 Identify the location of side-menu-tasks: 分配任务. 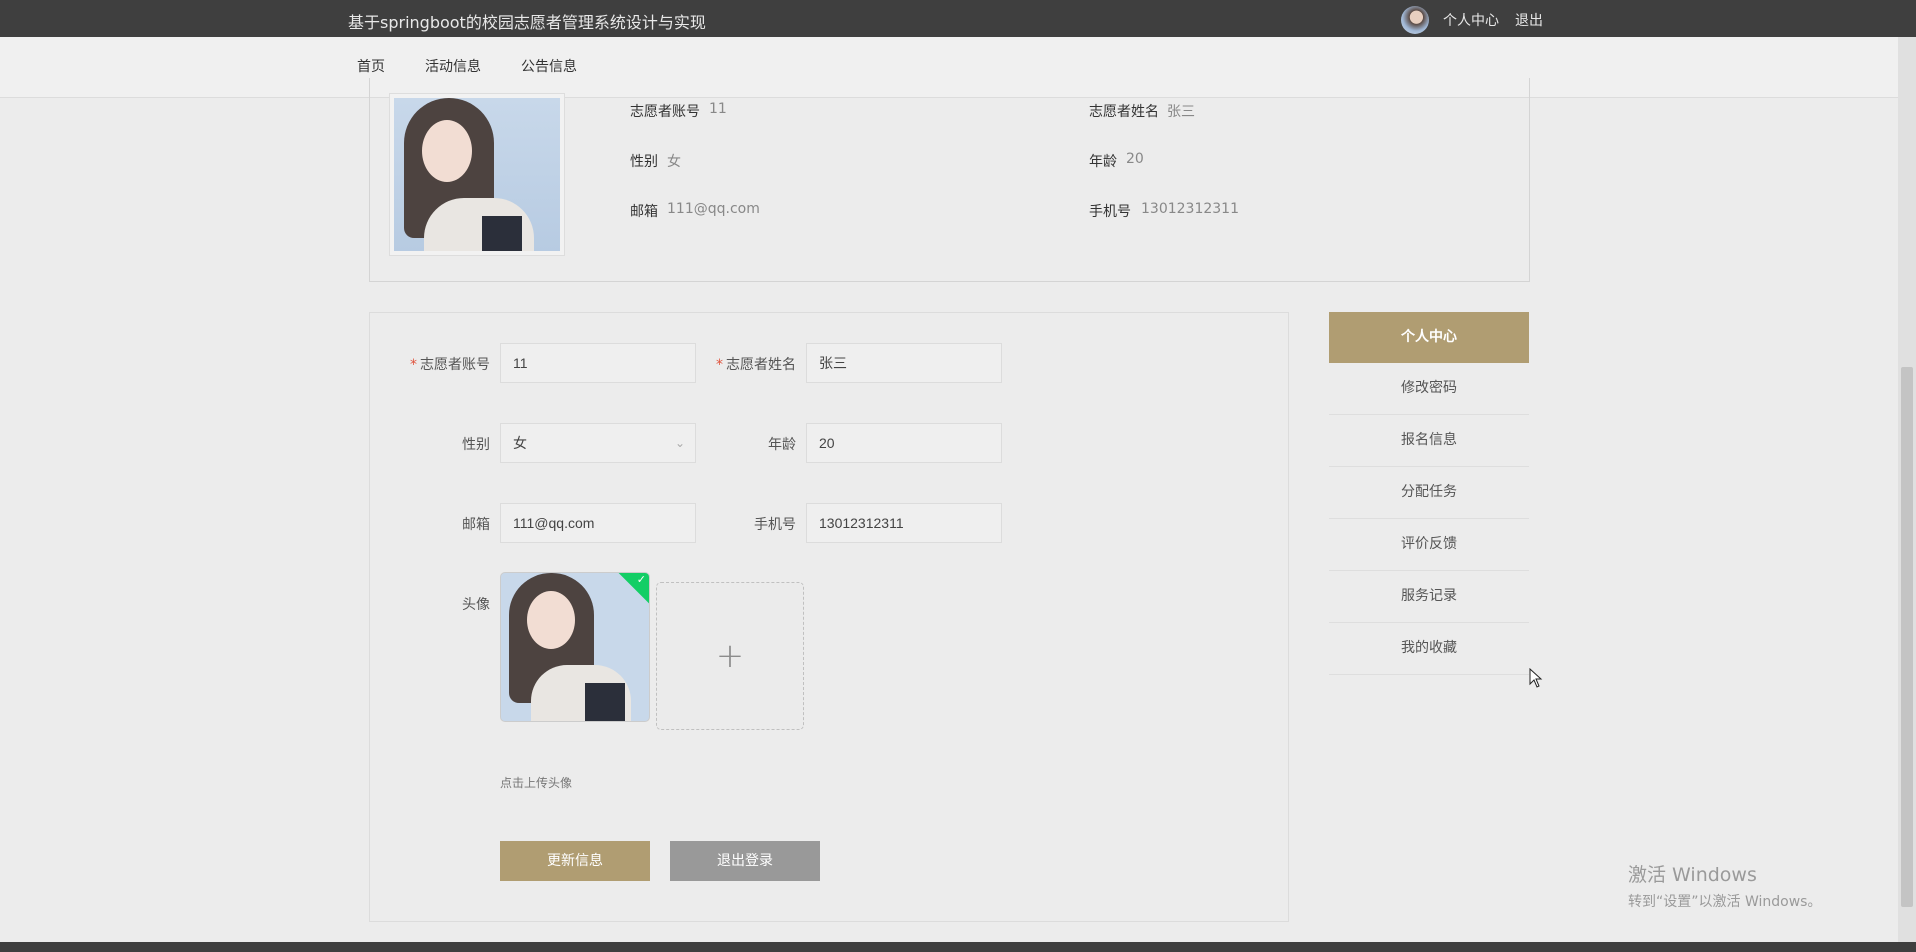
(1429, 493).